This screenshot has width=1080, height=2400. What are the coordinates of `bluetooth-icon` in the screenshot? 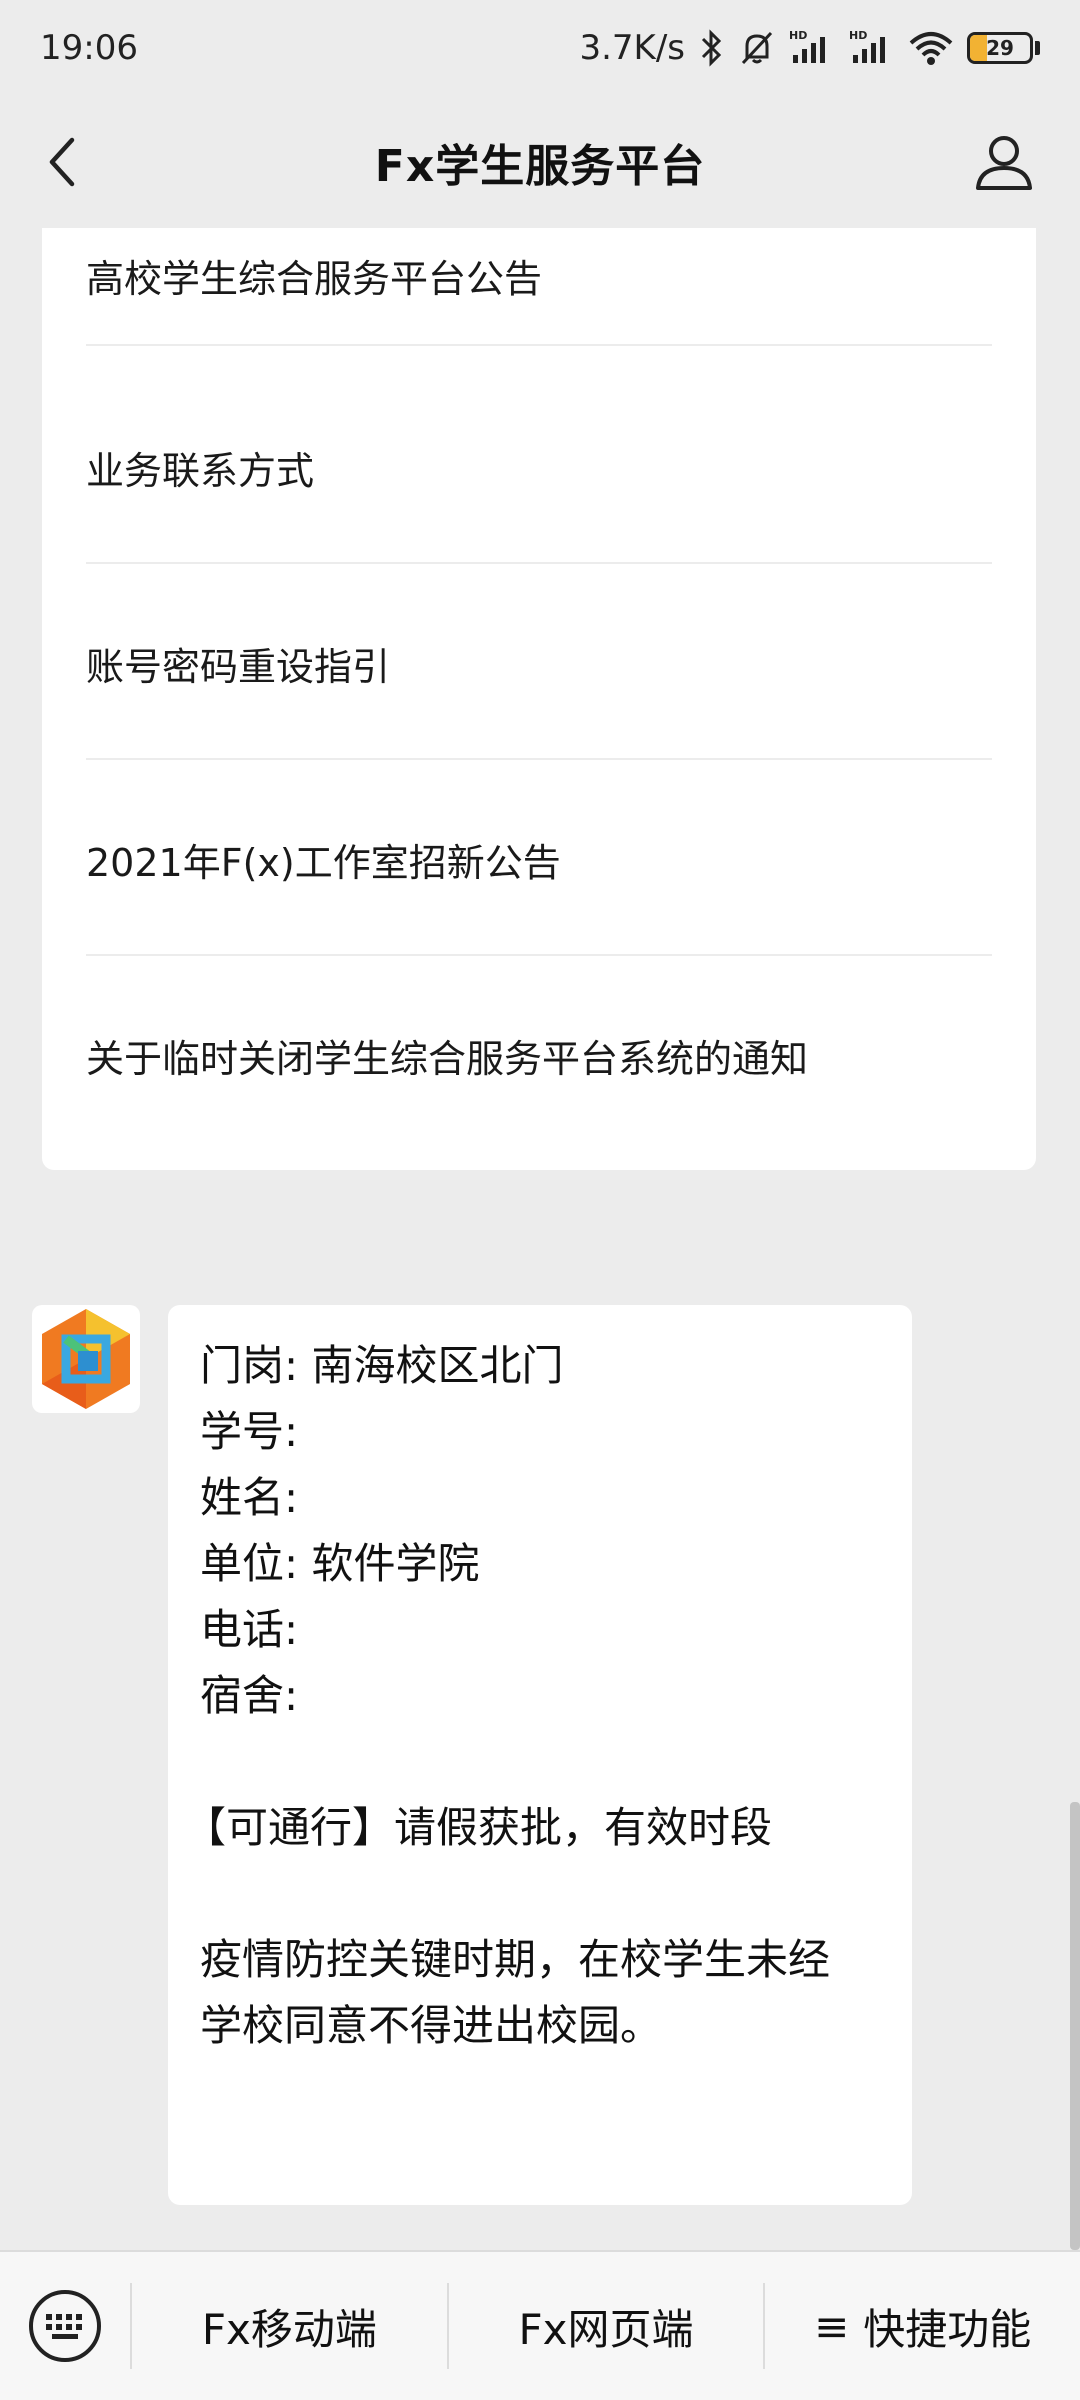 It's located at (712, 48).